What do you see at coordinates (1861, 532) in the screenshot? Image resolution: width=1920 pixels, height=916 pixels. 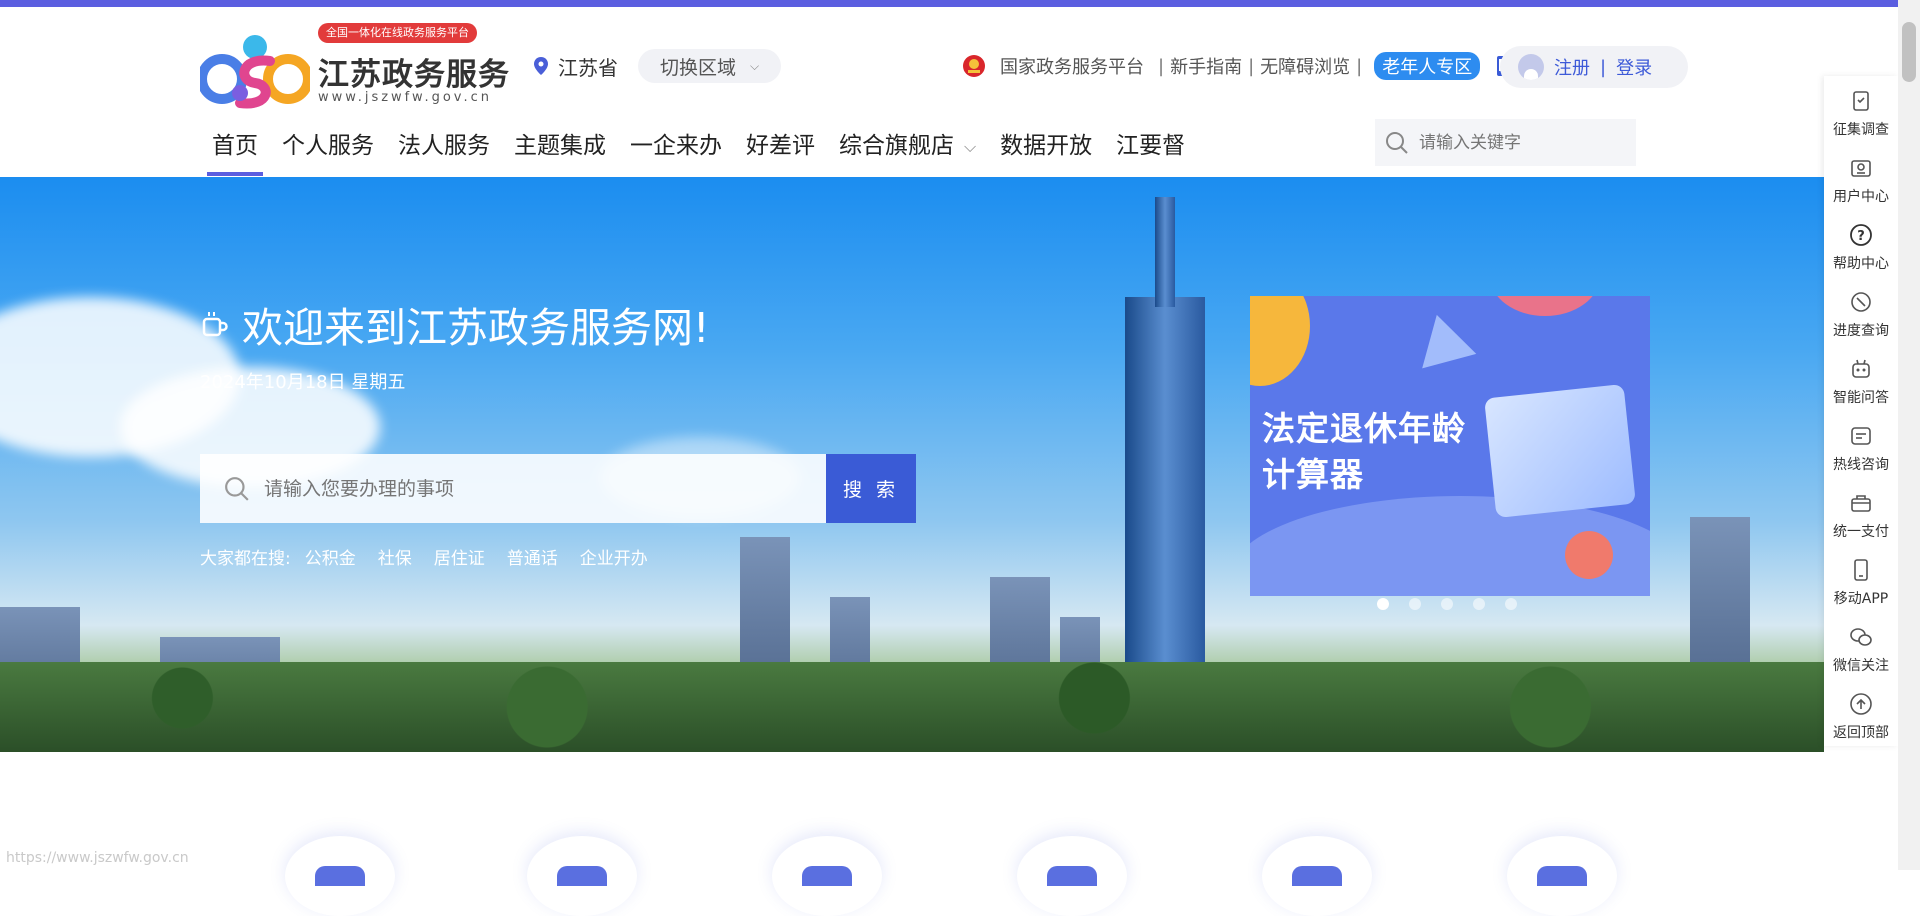 I see `sidebar-item-label: 统一支付` at bounding box center [1861, 532].